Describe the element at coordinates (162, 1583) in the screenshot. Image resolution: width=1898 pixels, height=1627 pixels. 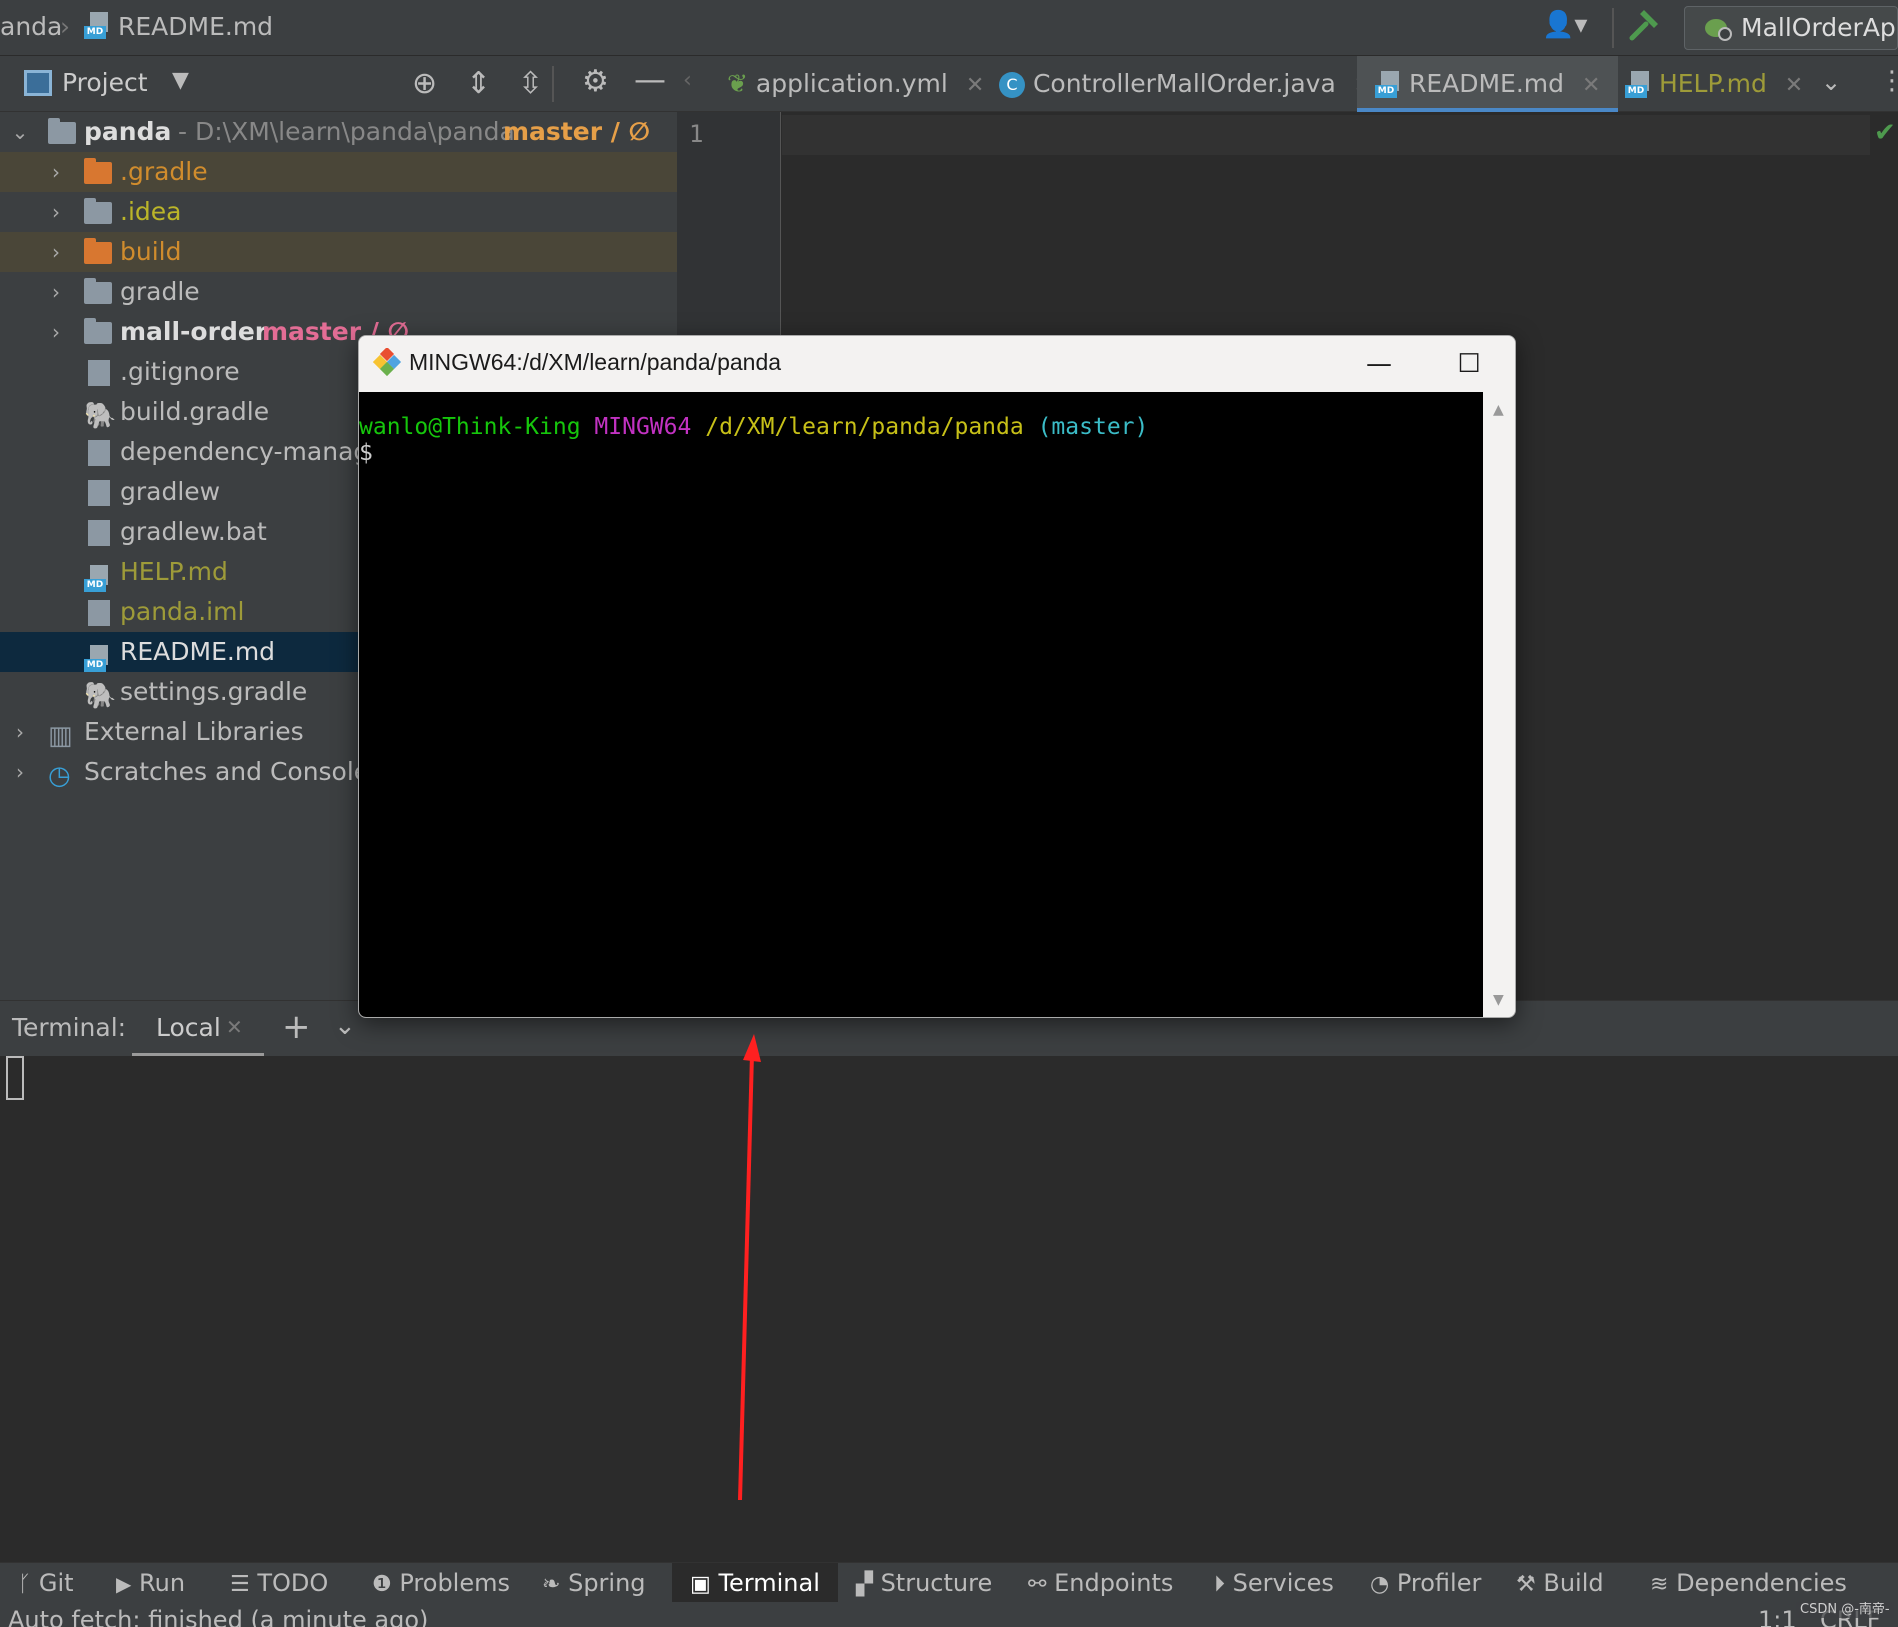
I see `tool-label: Run` at that location.